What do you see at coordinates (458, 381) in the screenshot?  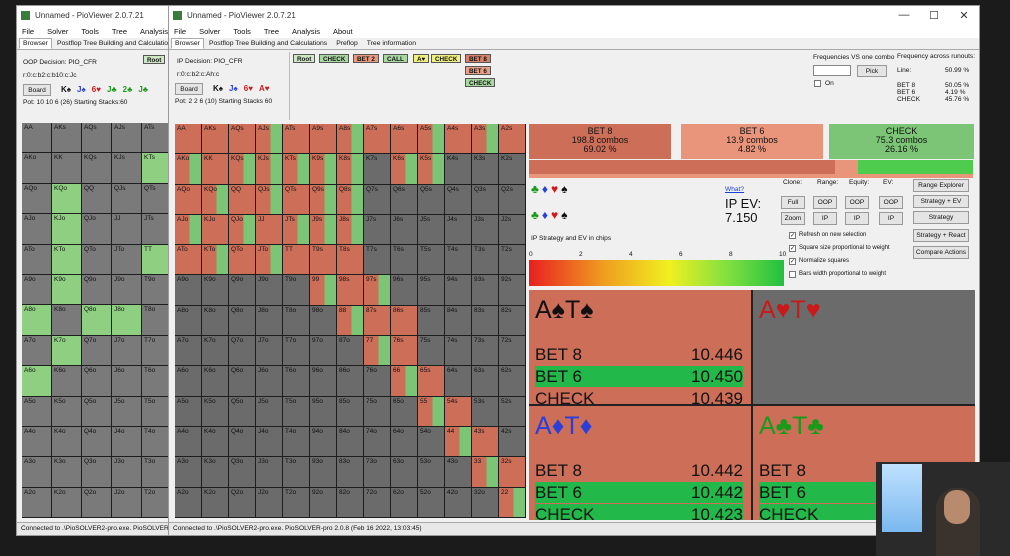 I see `hand-cell-64s: 64s` at bounding box center [458, 381].